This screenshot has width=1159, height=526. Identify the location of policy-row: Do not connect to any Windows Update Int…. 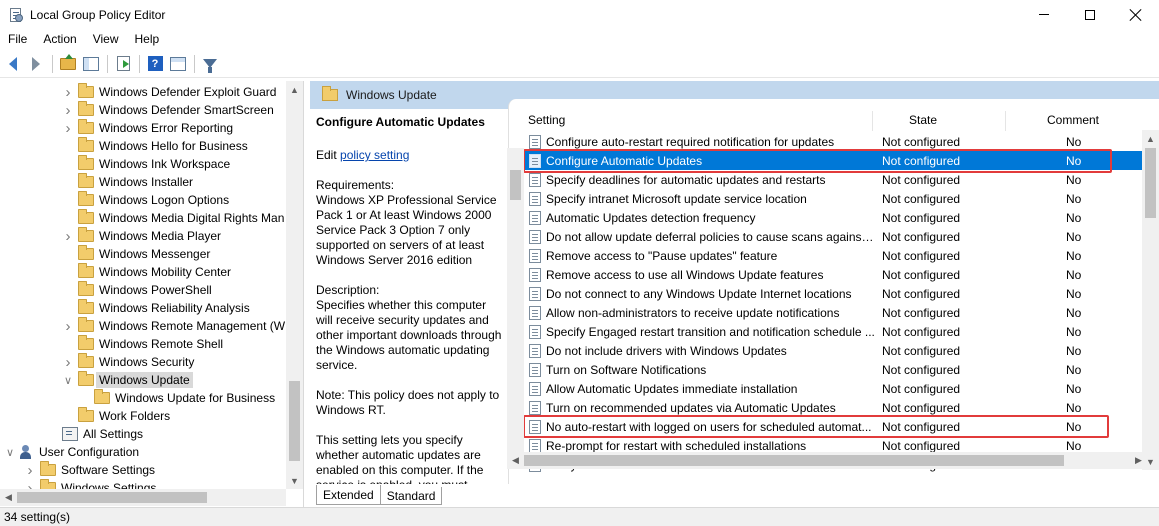
(832, 293).